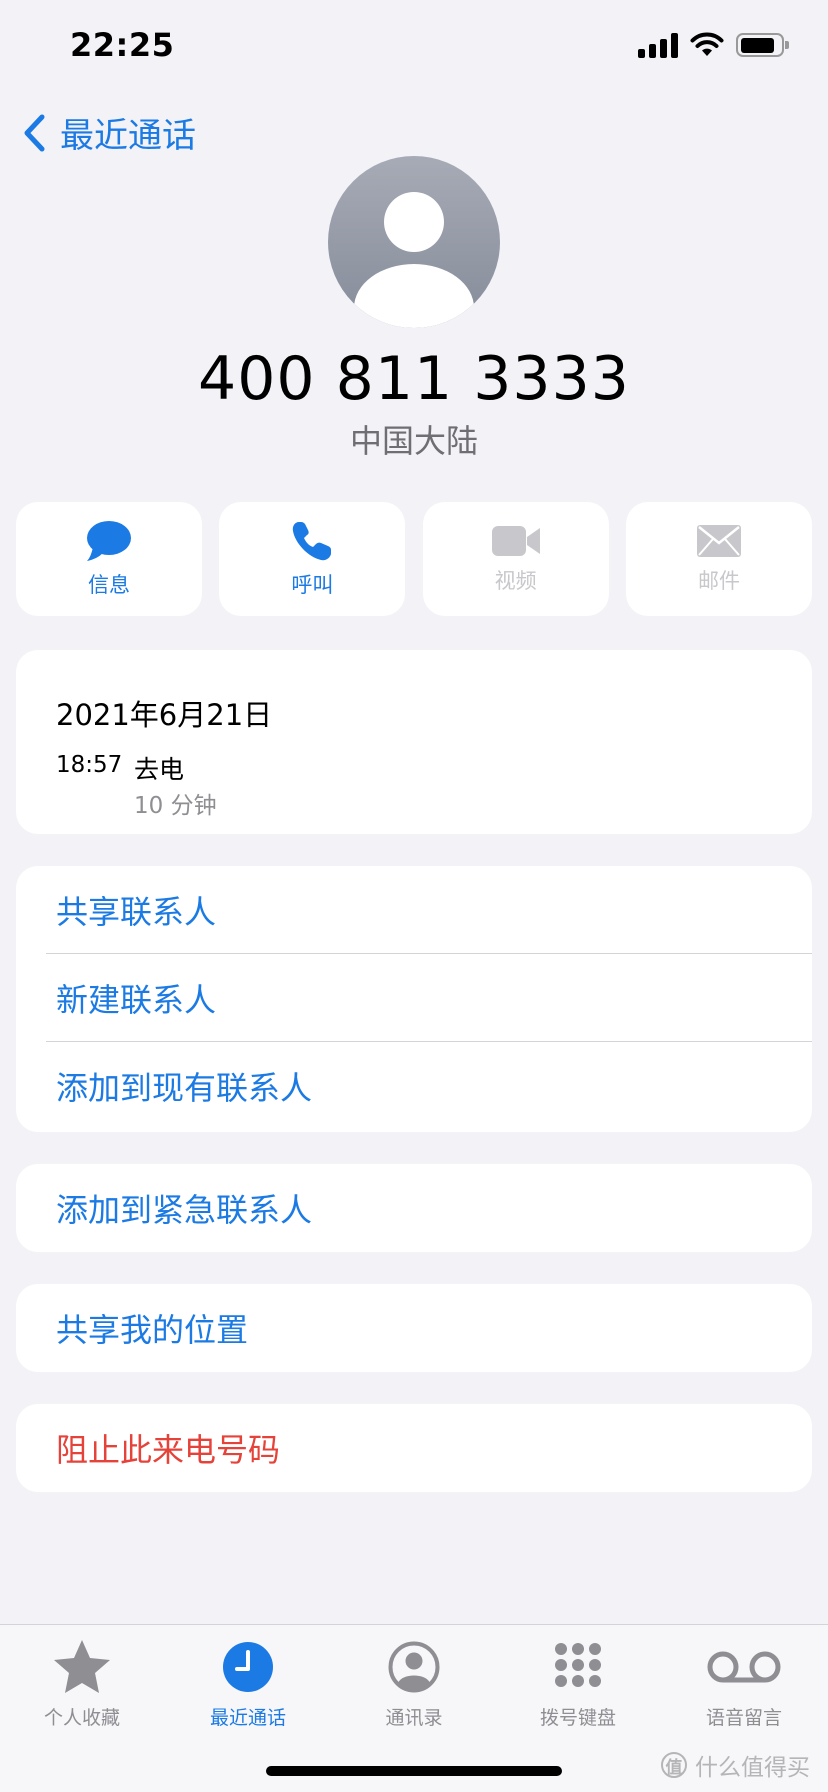  Describe the element at coordinates (414, 742) in the screenshot. I see `recent-call-card: 2021年6月21日 18:57 去电 10 分钟` at that location.